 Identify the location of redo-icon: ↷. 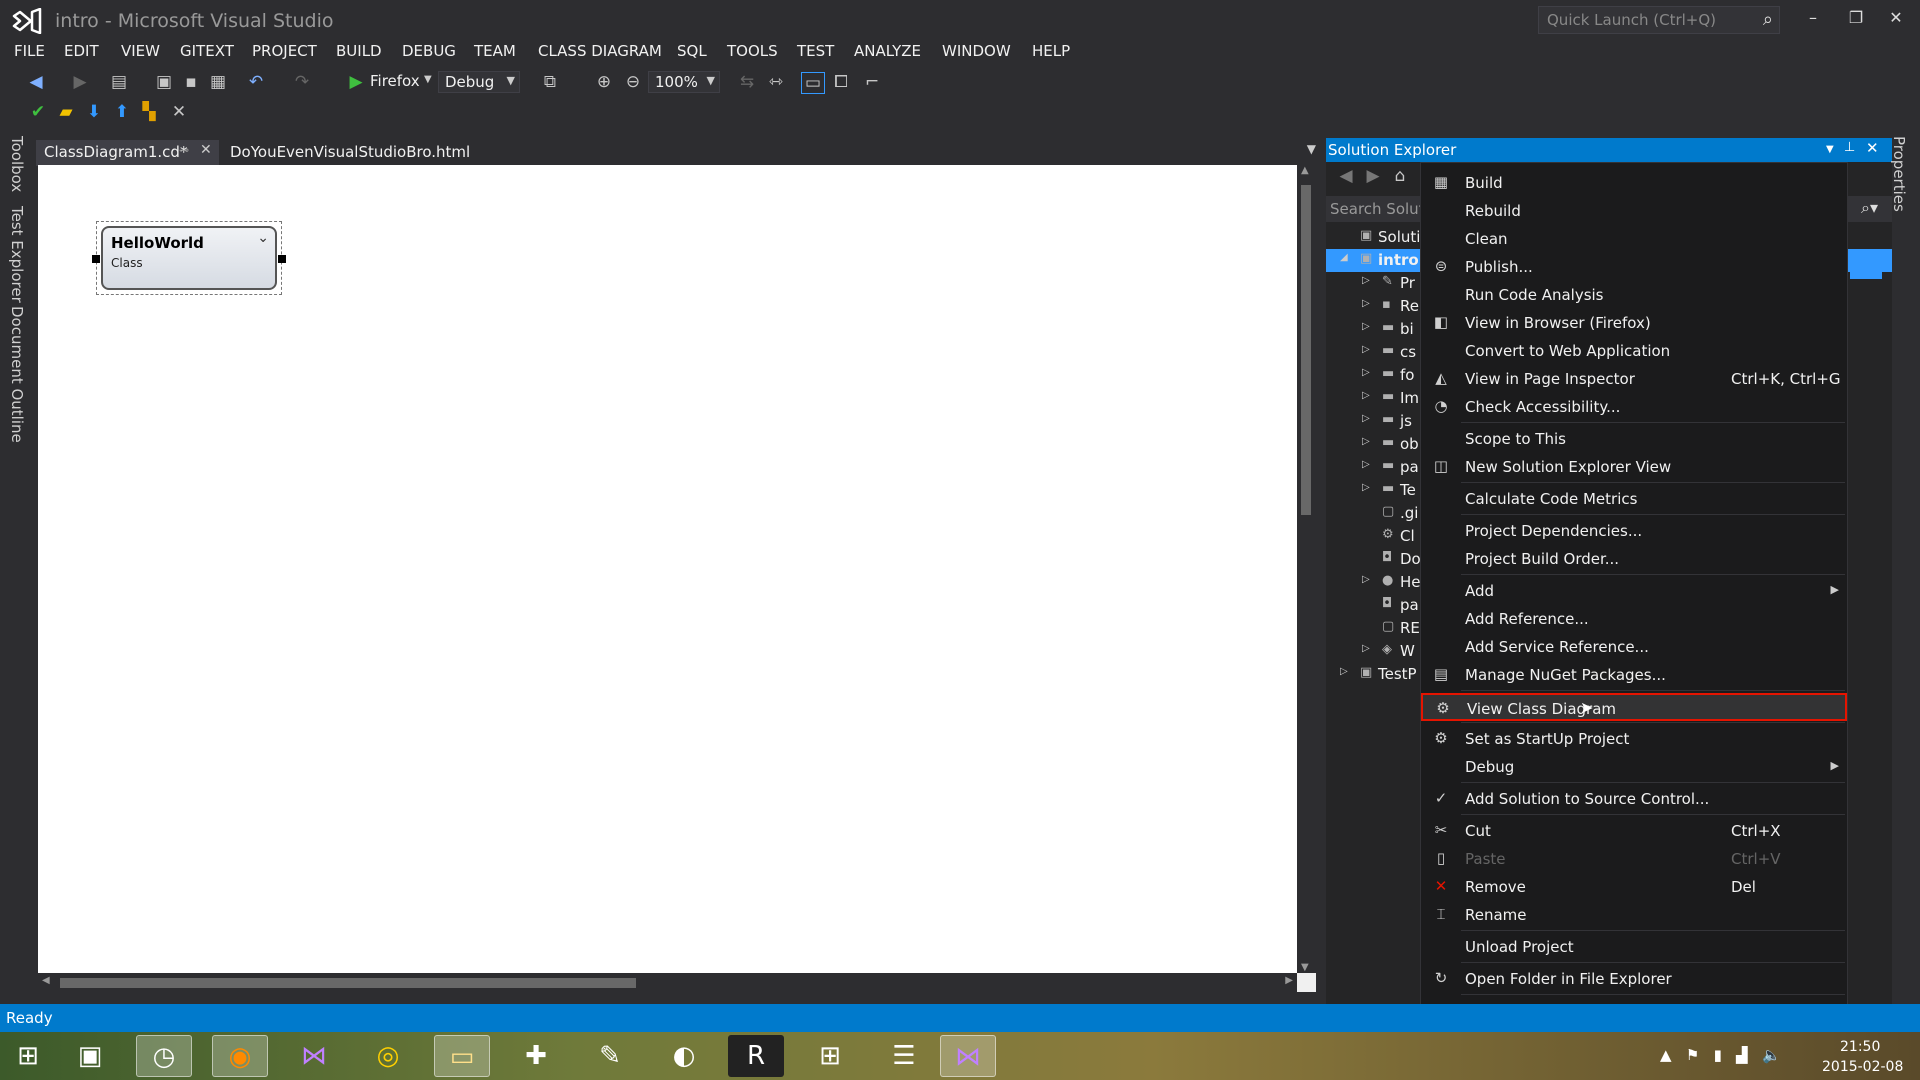
(302, 82).